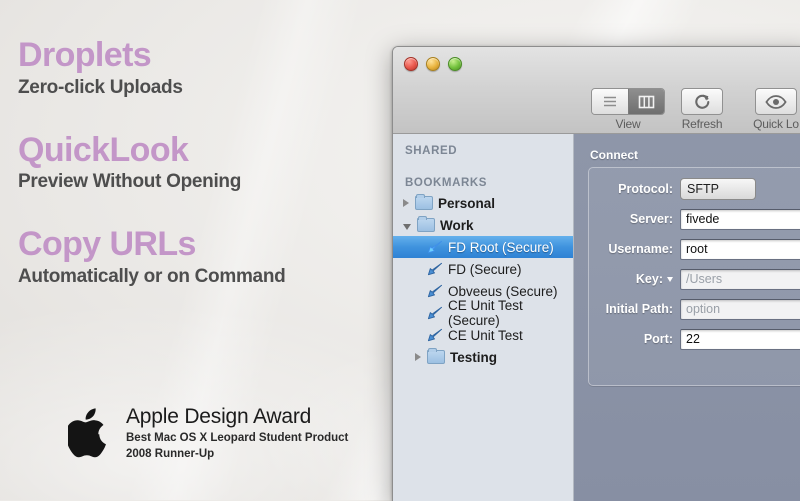 The image size is (800, 501). What do you see at coordinates (740, 219) in the screenshot?
I see `server-input: fivede` at bounding box center [740, 219].